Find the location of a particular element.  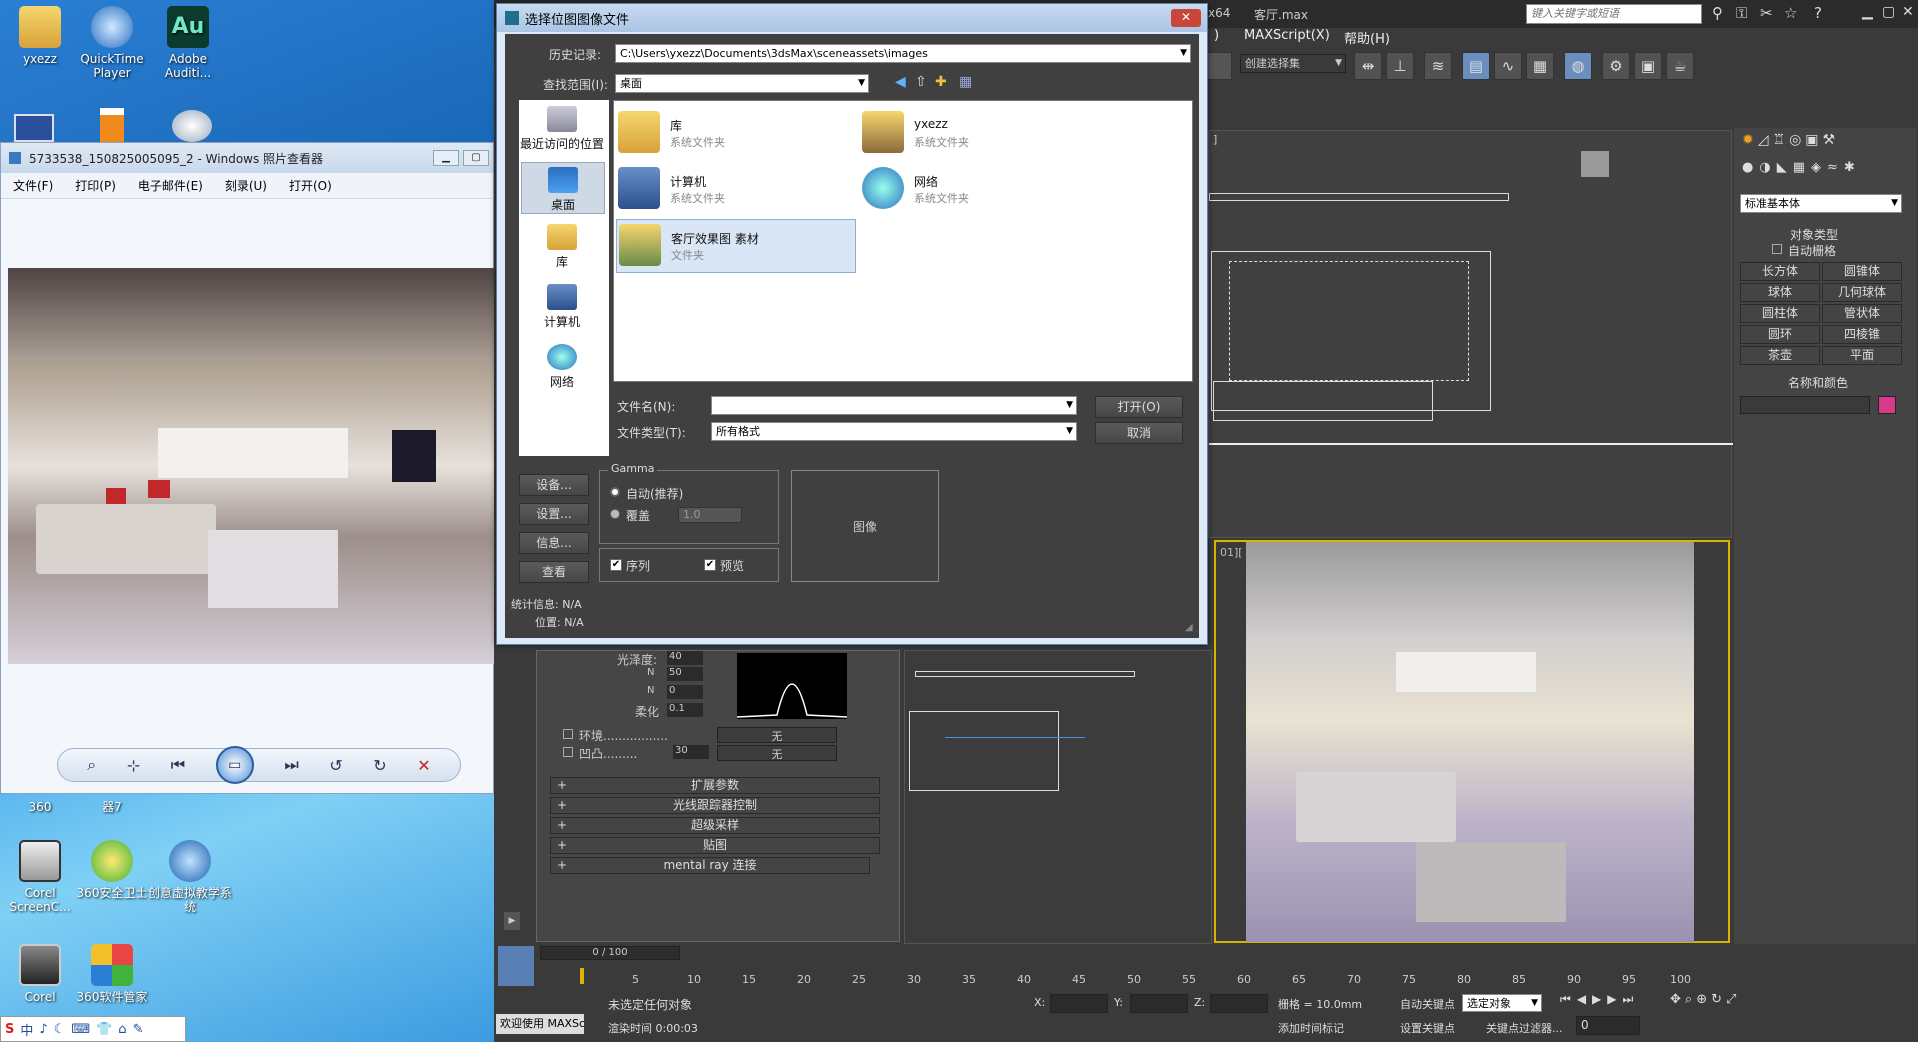

tube-button: 管状体 is located at coordinates (1862, 313).